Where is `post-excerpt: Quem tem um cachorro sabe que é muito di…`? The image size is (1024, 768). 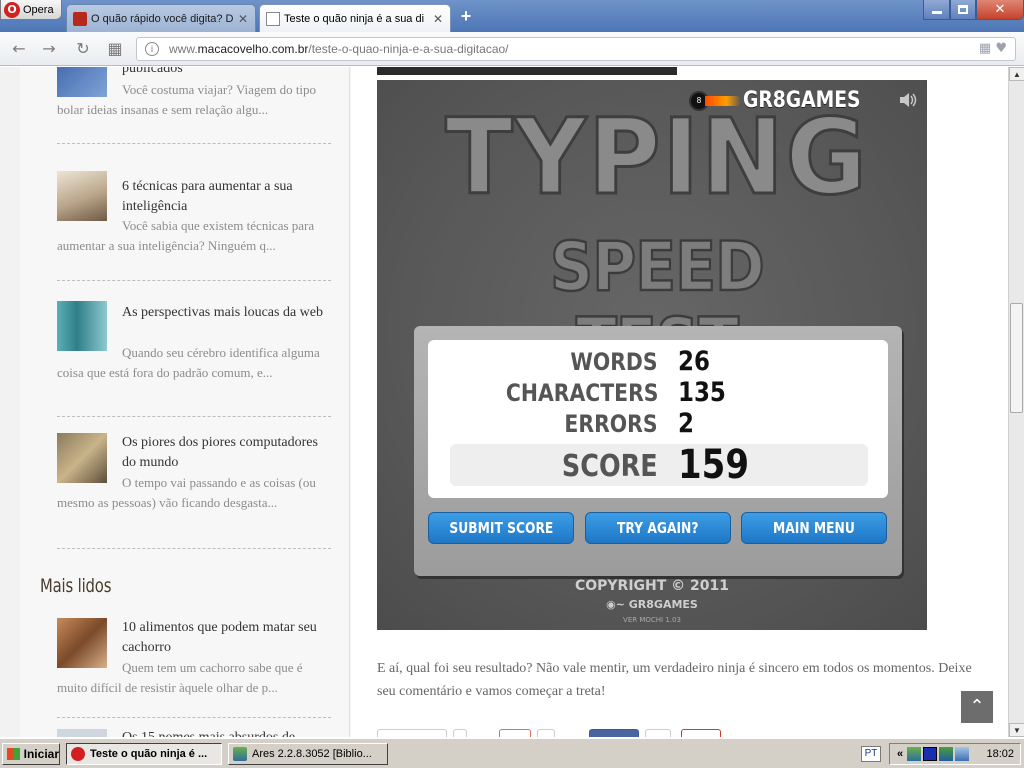
post-excerpt: Quem tem um cachorro sabe que é muito di… is located at coordinates (180, 677).